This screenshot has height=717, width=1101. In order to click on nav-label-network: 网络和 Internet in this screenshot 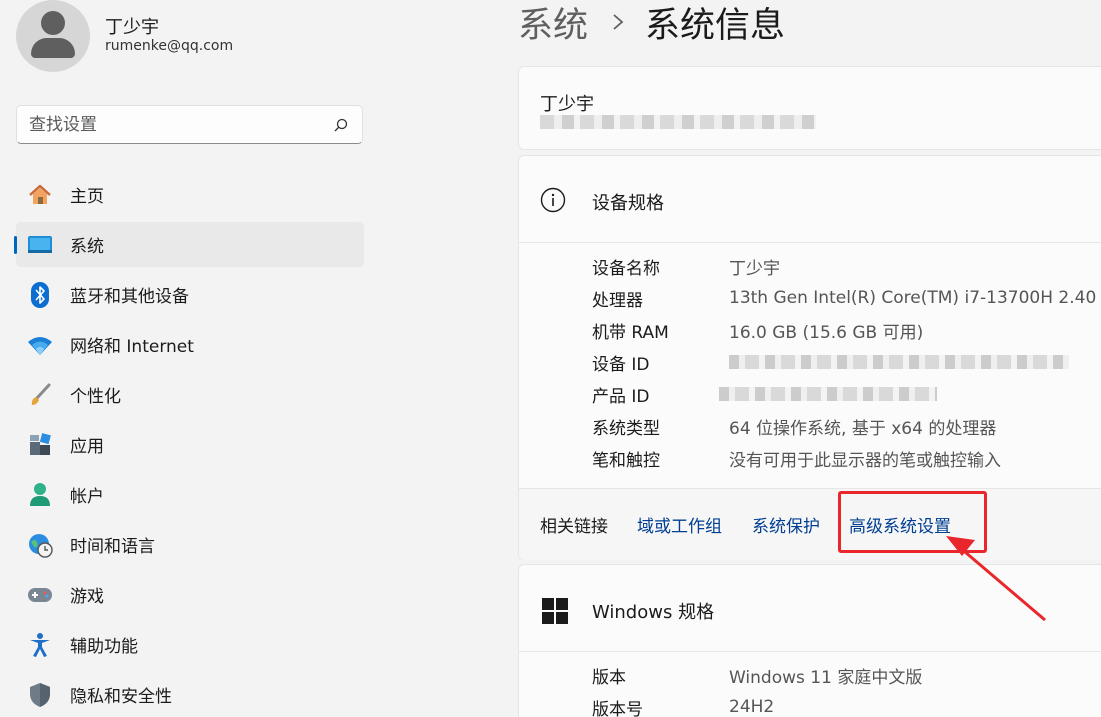, I will do `click(132, 347)`.